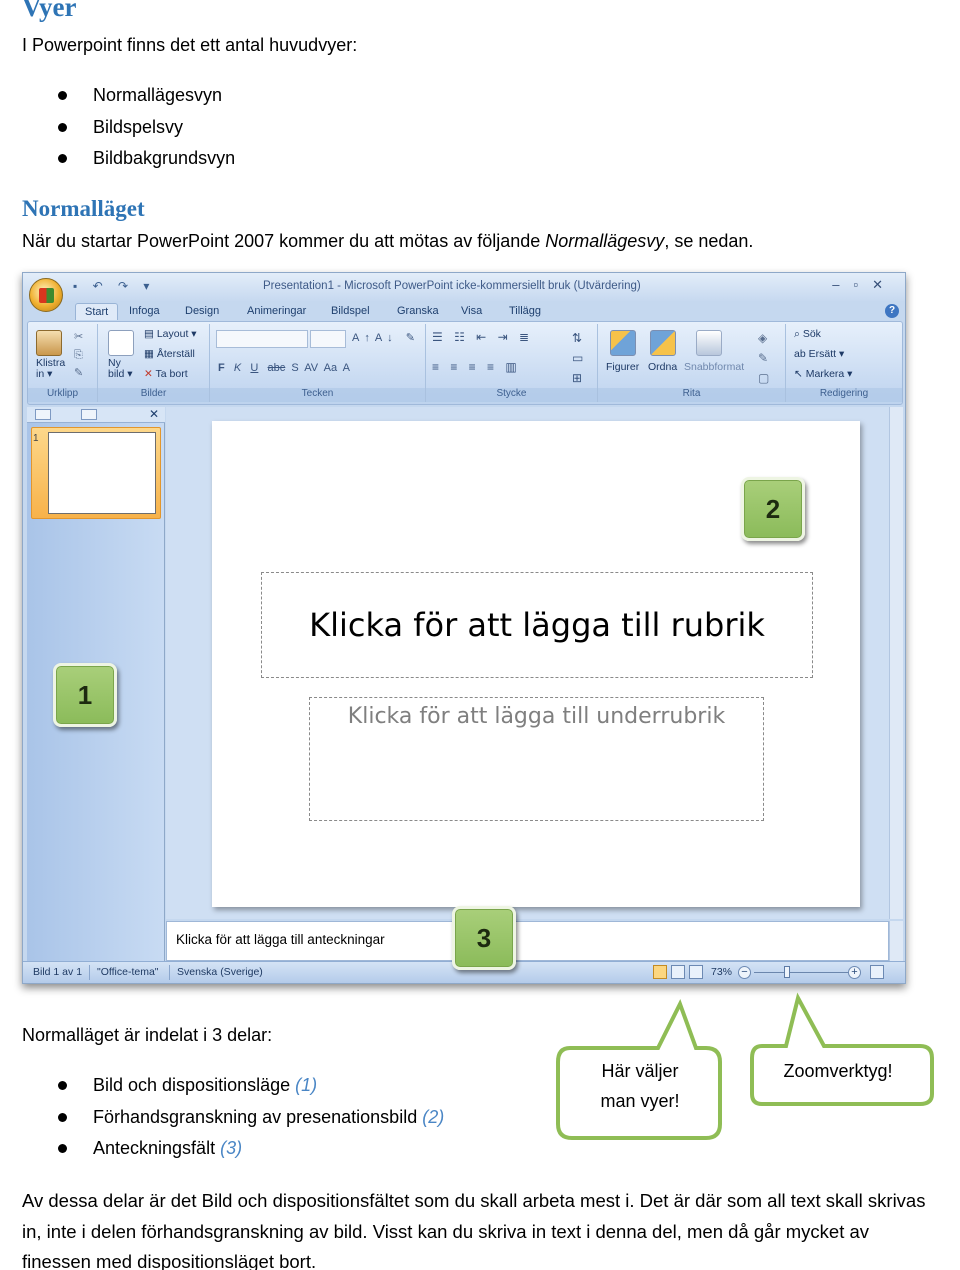  I want to click on new-slide-button: Ny bild ▾, so click(120, 369).